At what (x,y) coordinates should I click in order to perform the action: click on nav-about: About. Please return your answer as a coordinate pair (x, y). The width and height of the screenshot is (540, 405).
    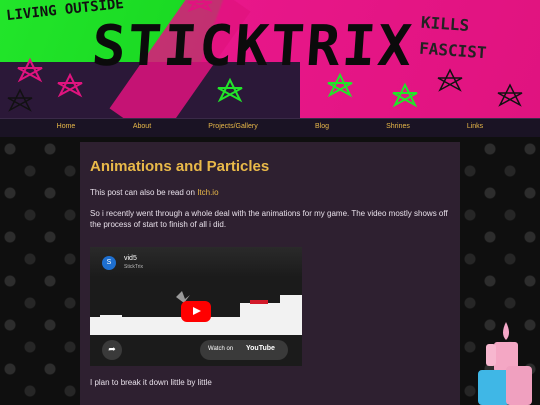
    Looking at the image, I should click on (142, 126).